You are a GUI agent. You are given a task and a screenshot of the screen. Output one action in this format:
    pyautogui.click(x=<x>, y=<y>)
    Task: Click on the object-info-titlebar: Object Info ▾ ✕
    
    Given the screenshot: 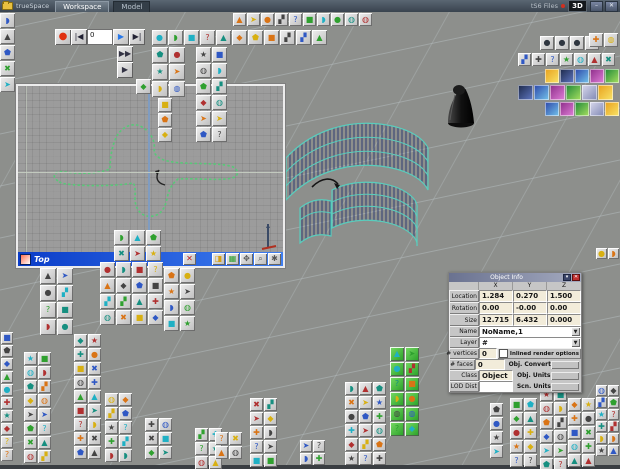 What is the action you would take?
    pyautogui.click(x=515, y=277)
    